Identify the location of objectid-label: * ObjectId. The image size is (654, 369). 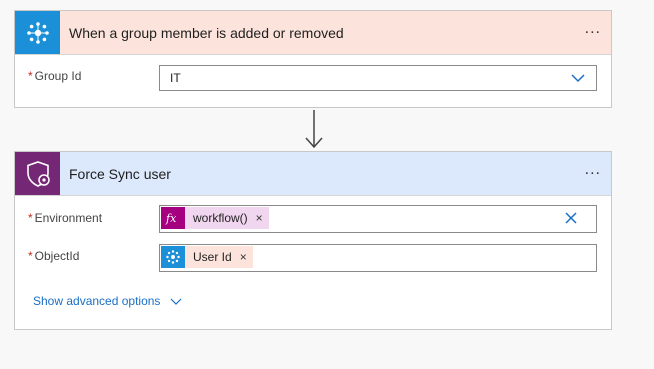
(53, 256).